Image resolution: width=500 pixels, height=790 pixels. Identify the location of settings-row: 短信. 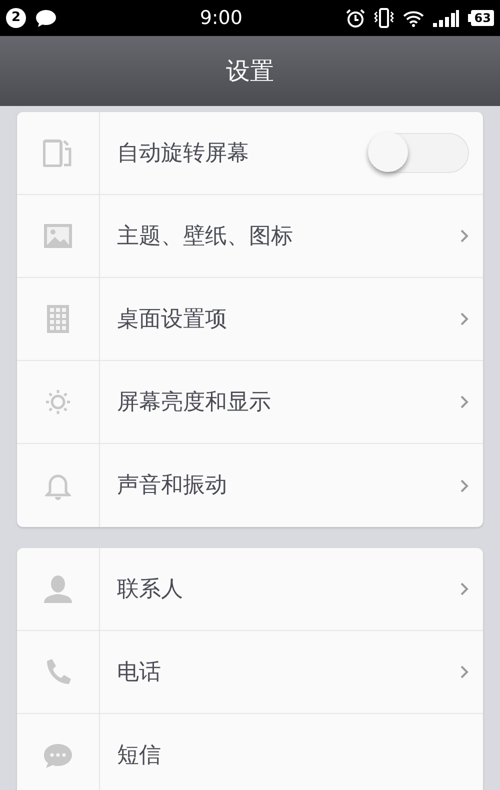
(250, 752).